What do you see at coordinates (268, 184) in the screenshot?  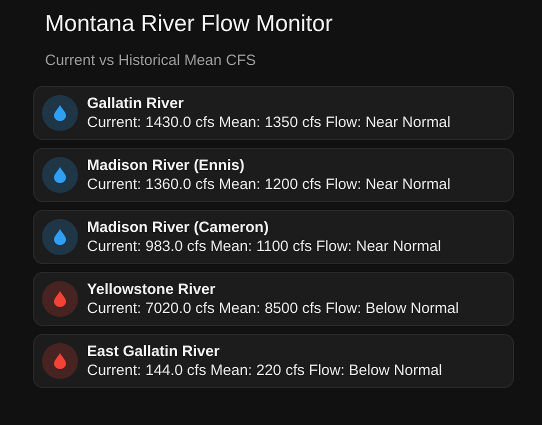 I see `flow-details: Current: 1360.0 cfs Mean: 1200 cfs Flow: Near Normal` at bounding box center [268, 184].